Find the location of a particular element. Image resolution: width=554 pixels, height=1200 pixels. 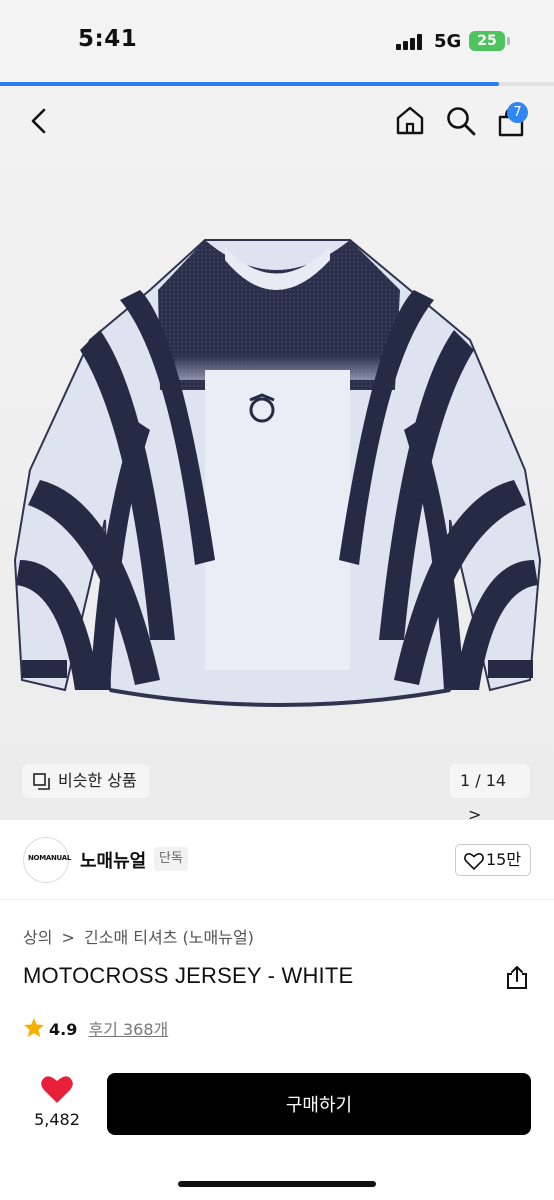

network-label: 5G is located at coordinates (448, 41).